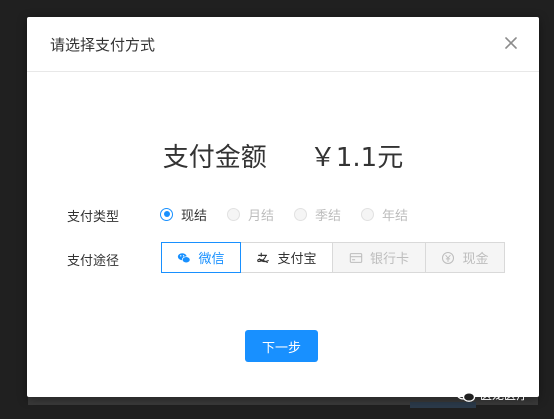  Describe the element at coordinates (356, 158) in the screenshot. I see `amount-value: ￥1.1元` at that location.